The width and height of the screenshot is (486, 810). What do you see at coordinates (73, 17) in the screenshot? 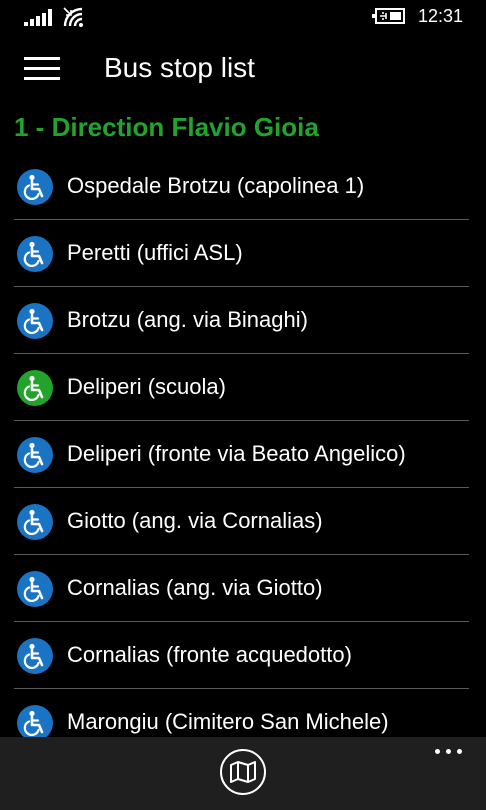
I see `wifi-icon` at bounding box center [73, 17].